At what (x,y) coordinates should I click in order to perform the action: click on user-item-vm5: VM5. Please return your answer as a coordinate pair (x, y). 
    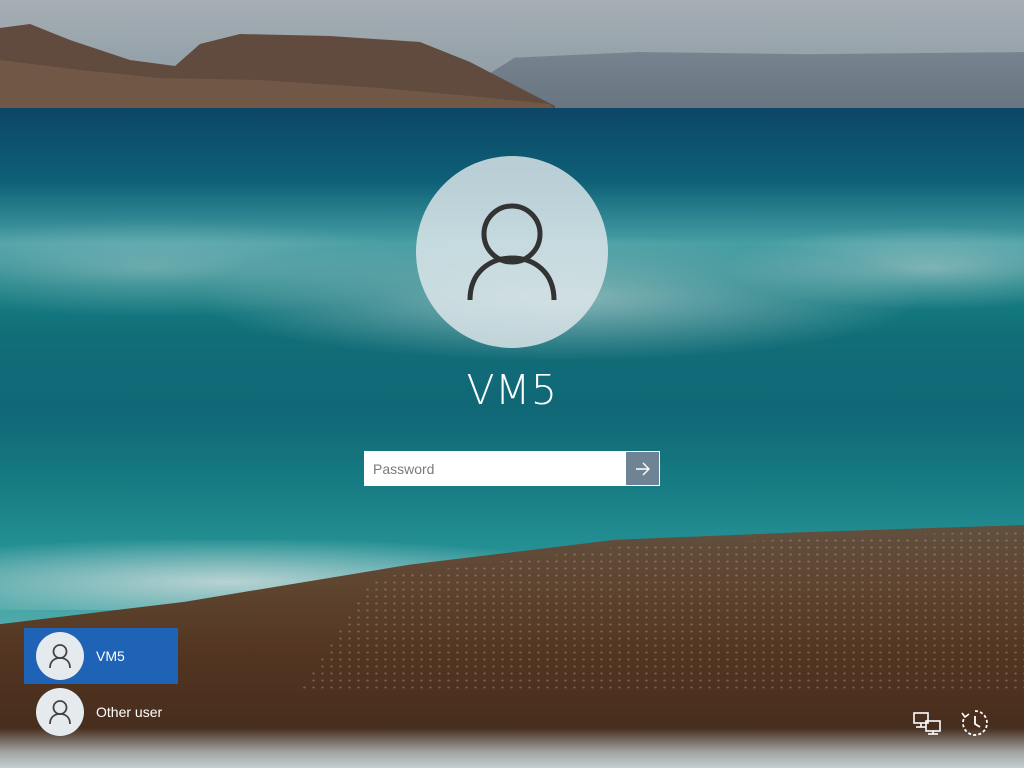
    Looking at the image, I should click on (101, 656).